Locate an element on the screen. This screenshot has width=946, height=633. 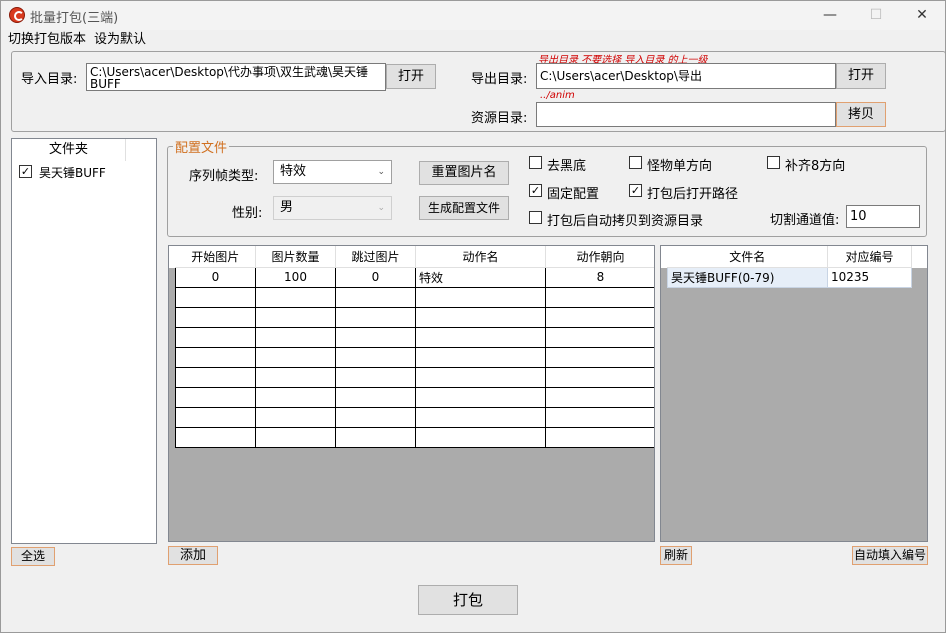
seq-type-select: 特效 ⌄ is located at coordinates (332, 172).